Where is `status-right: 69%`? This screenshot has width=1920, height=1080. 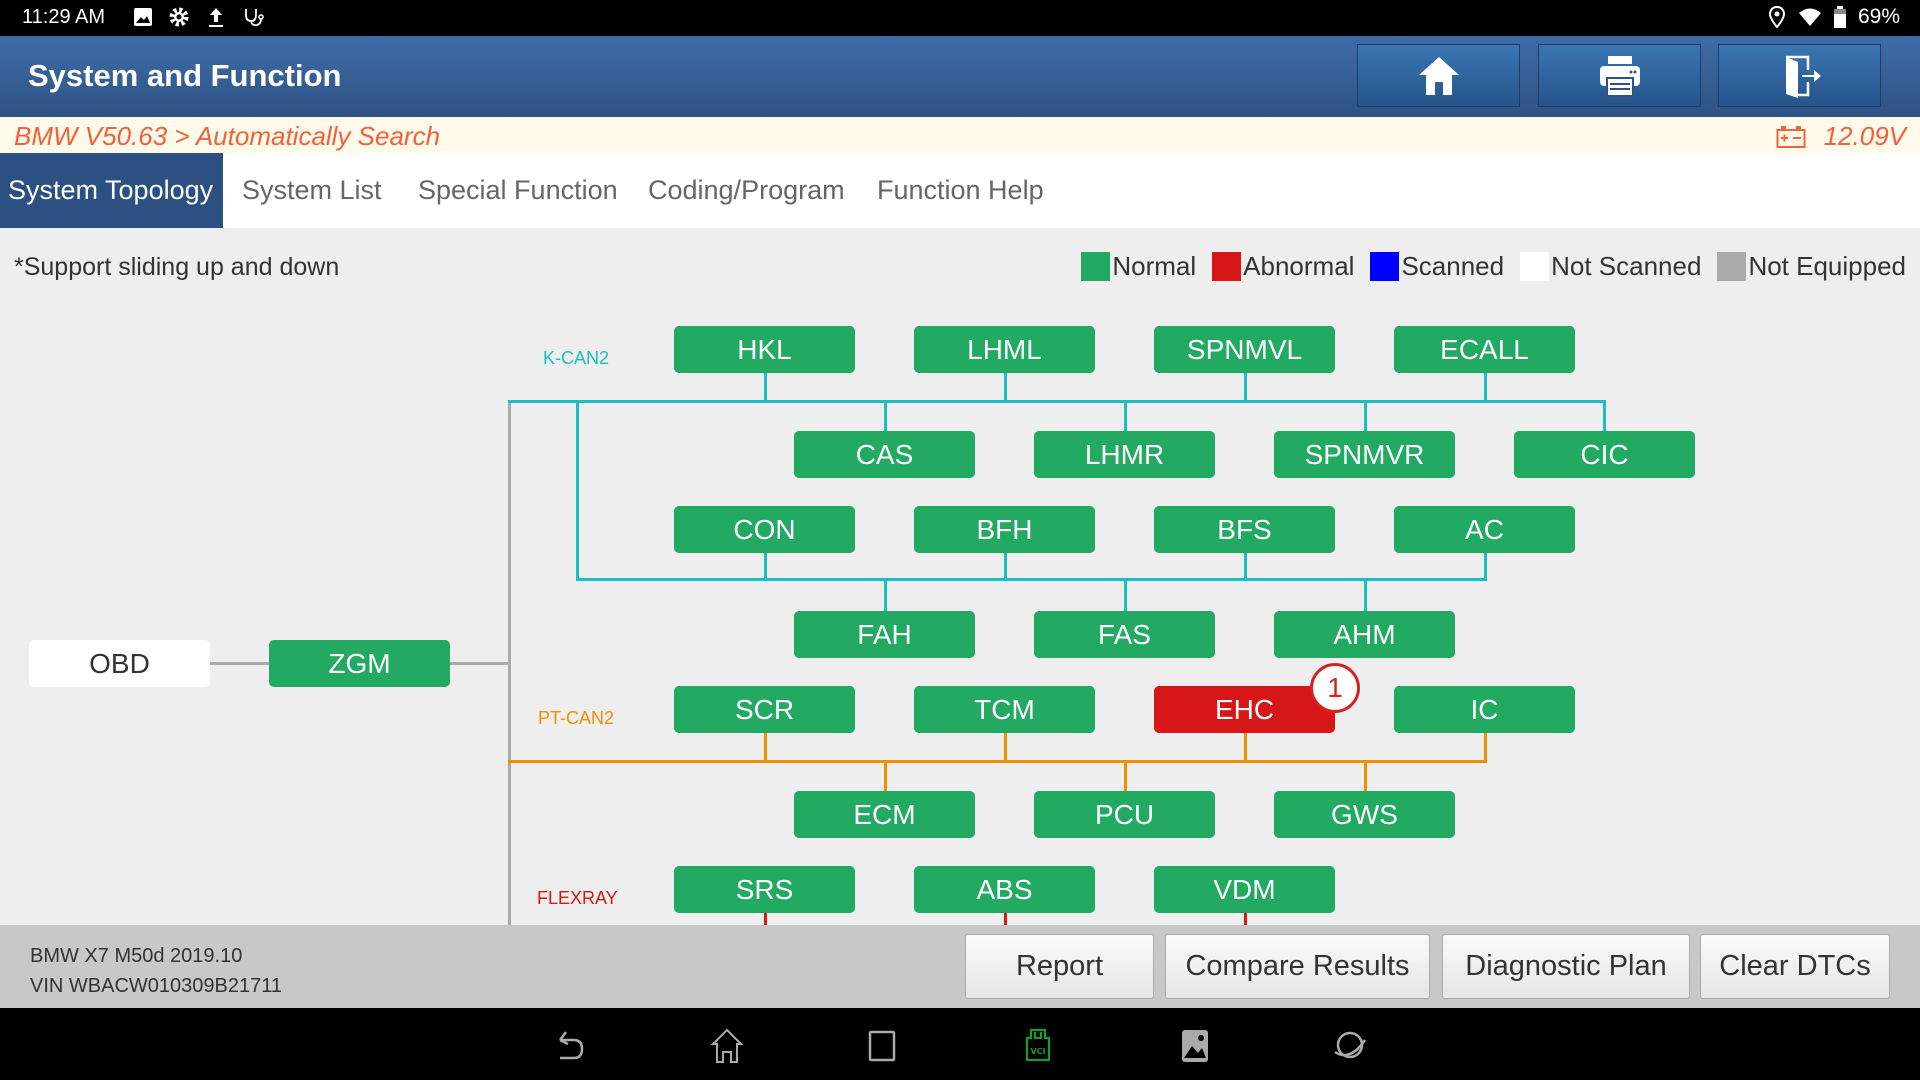 status-right: 69% is located at coordinates (1834, 17).